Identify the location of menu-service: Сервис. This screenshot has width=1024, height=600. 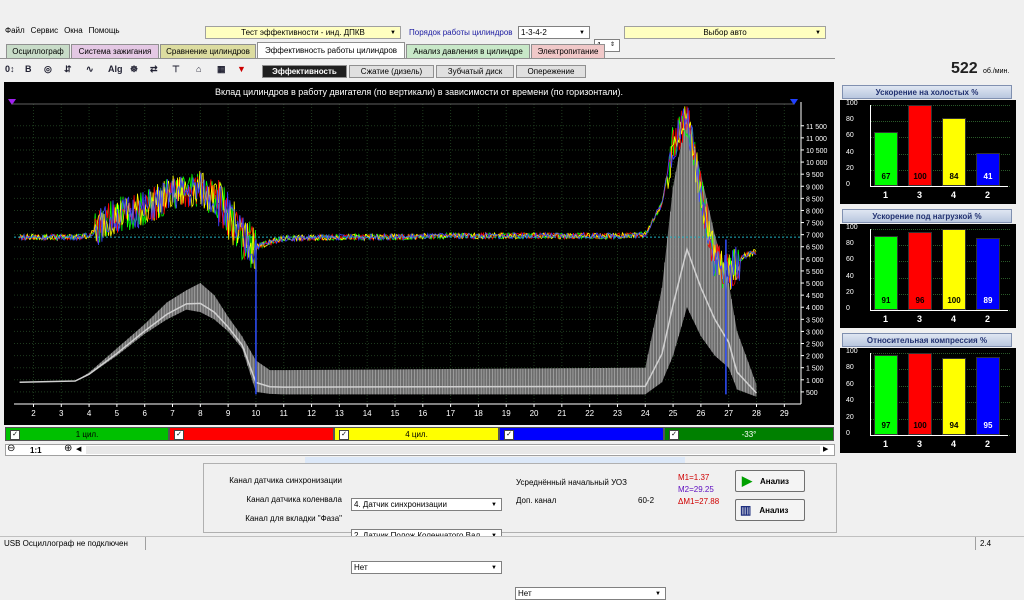
(44, 33).